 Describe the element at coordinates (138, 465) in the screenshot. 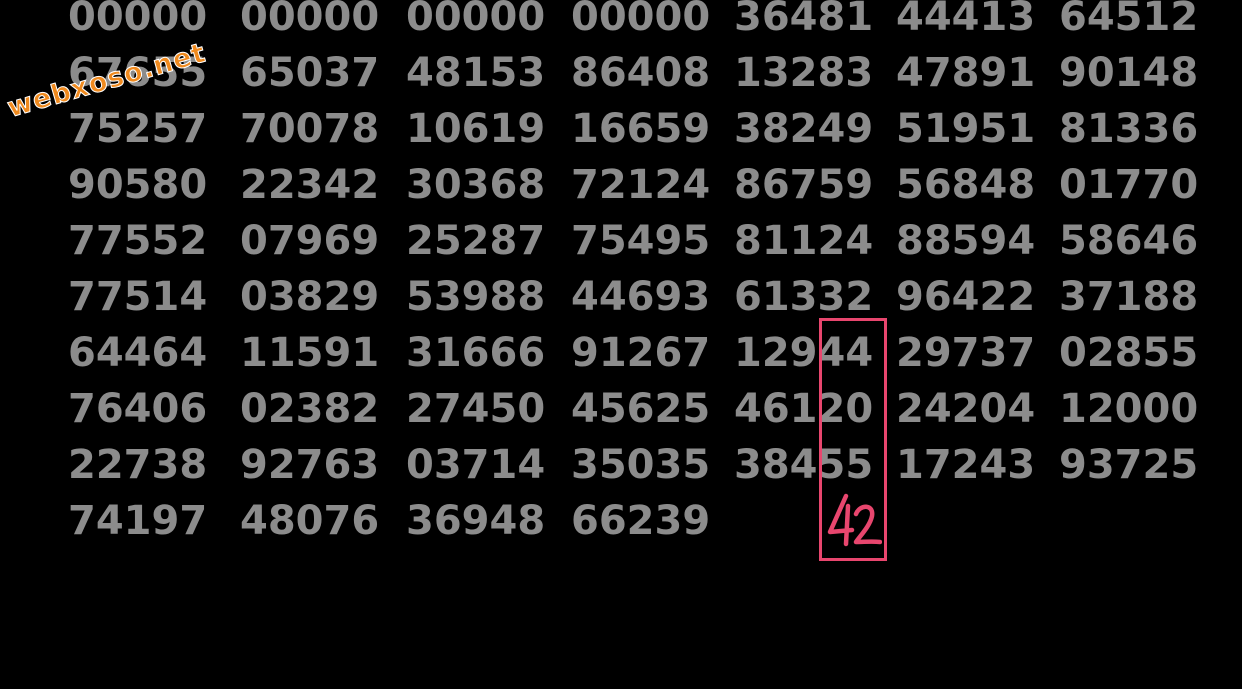

I see `grid-number: 22738` at that location.